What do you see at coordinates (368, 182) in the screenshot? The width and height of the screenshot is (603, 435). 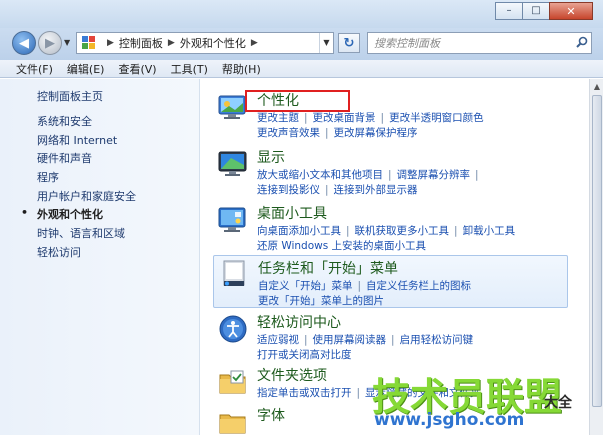 I see `section-links: 放大或缩小文本和其他项目 | 调整屏幕分辨率 | 连接到投影仪 | 连接到外部显示器` at bounding box center [368, 182].